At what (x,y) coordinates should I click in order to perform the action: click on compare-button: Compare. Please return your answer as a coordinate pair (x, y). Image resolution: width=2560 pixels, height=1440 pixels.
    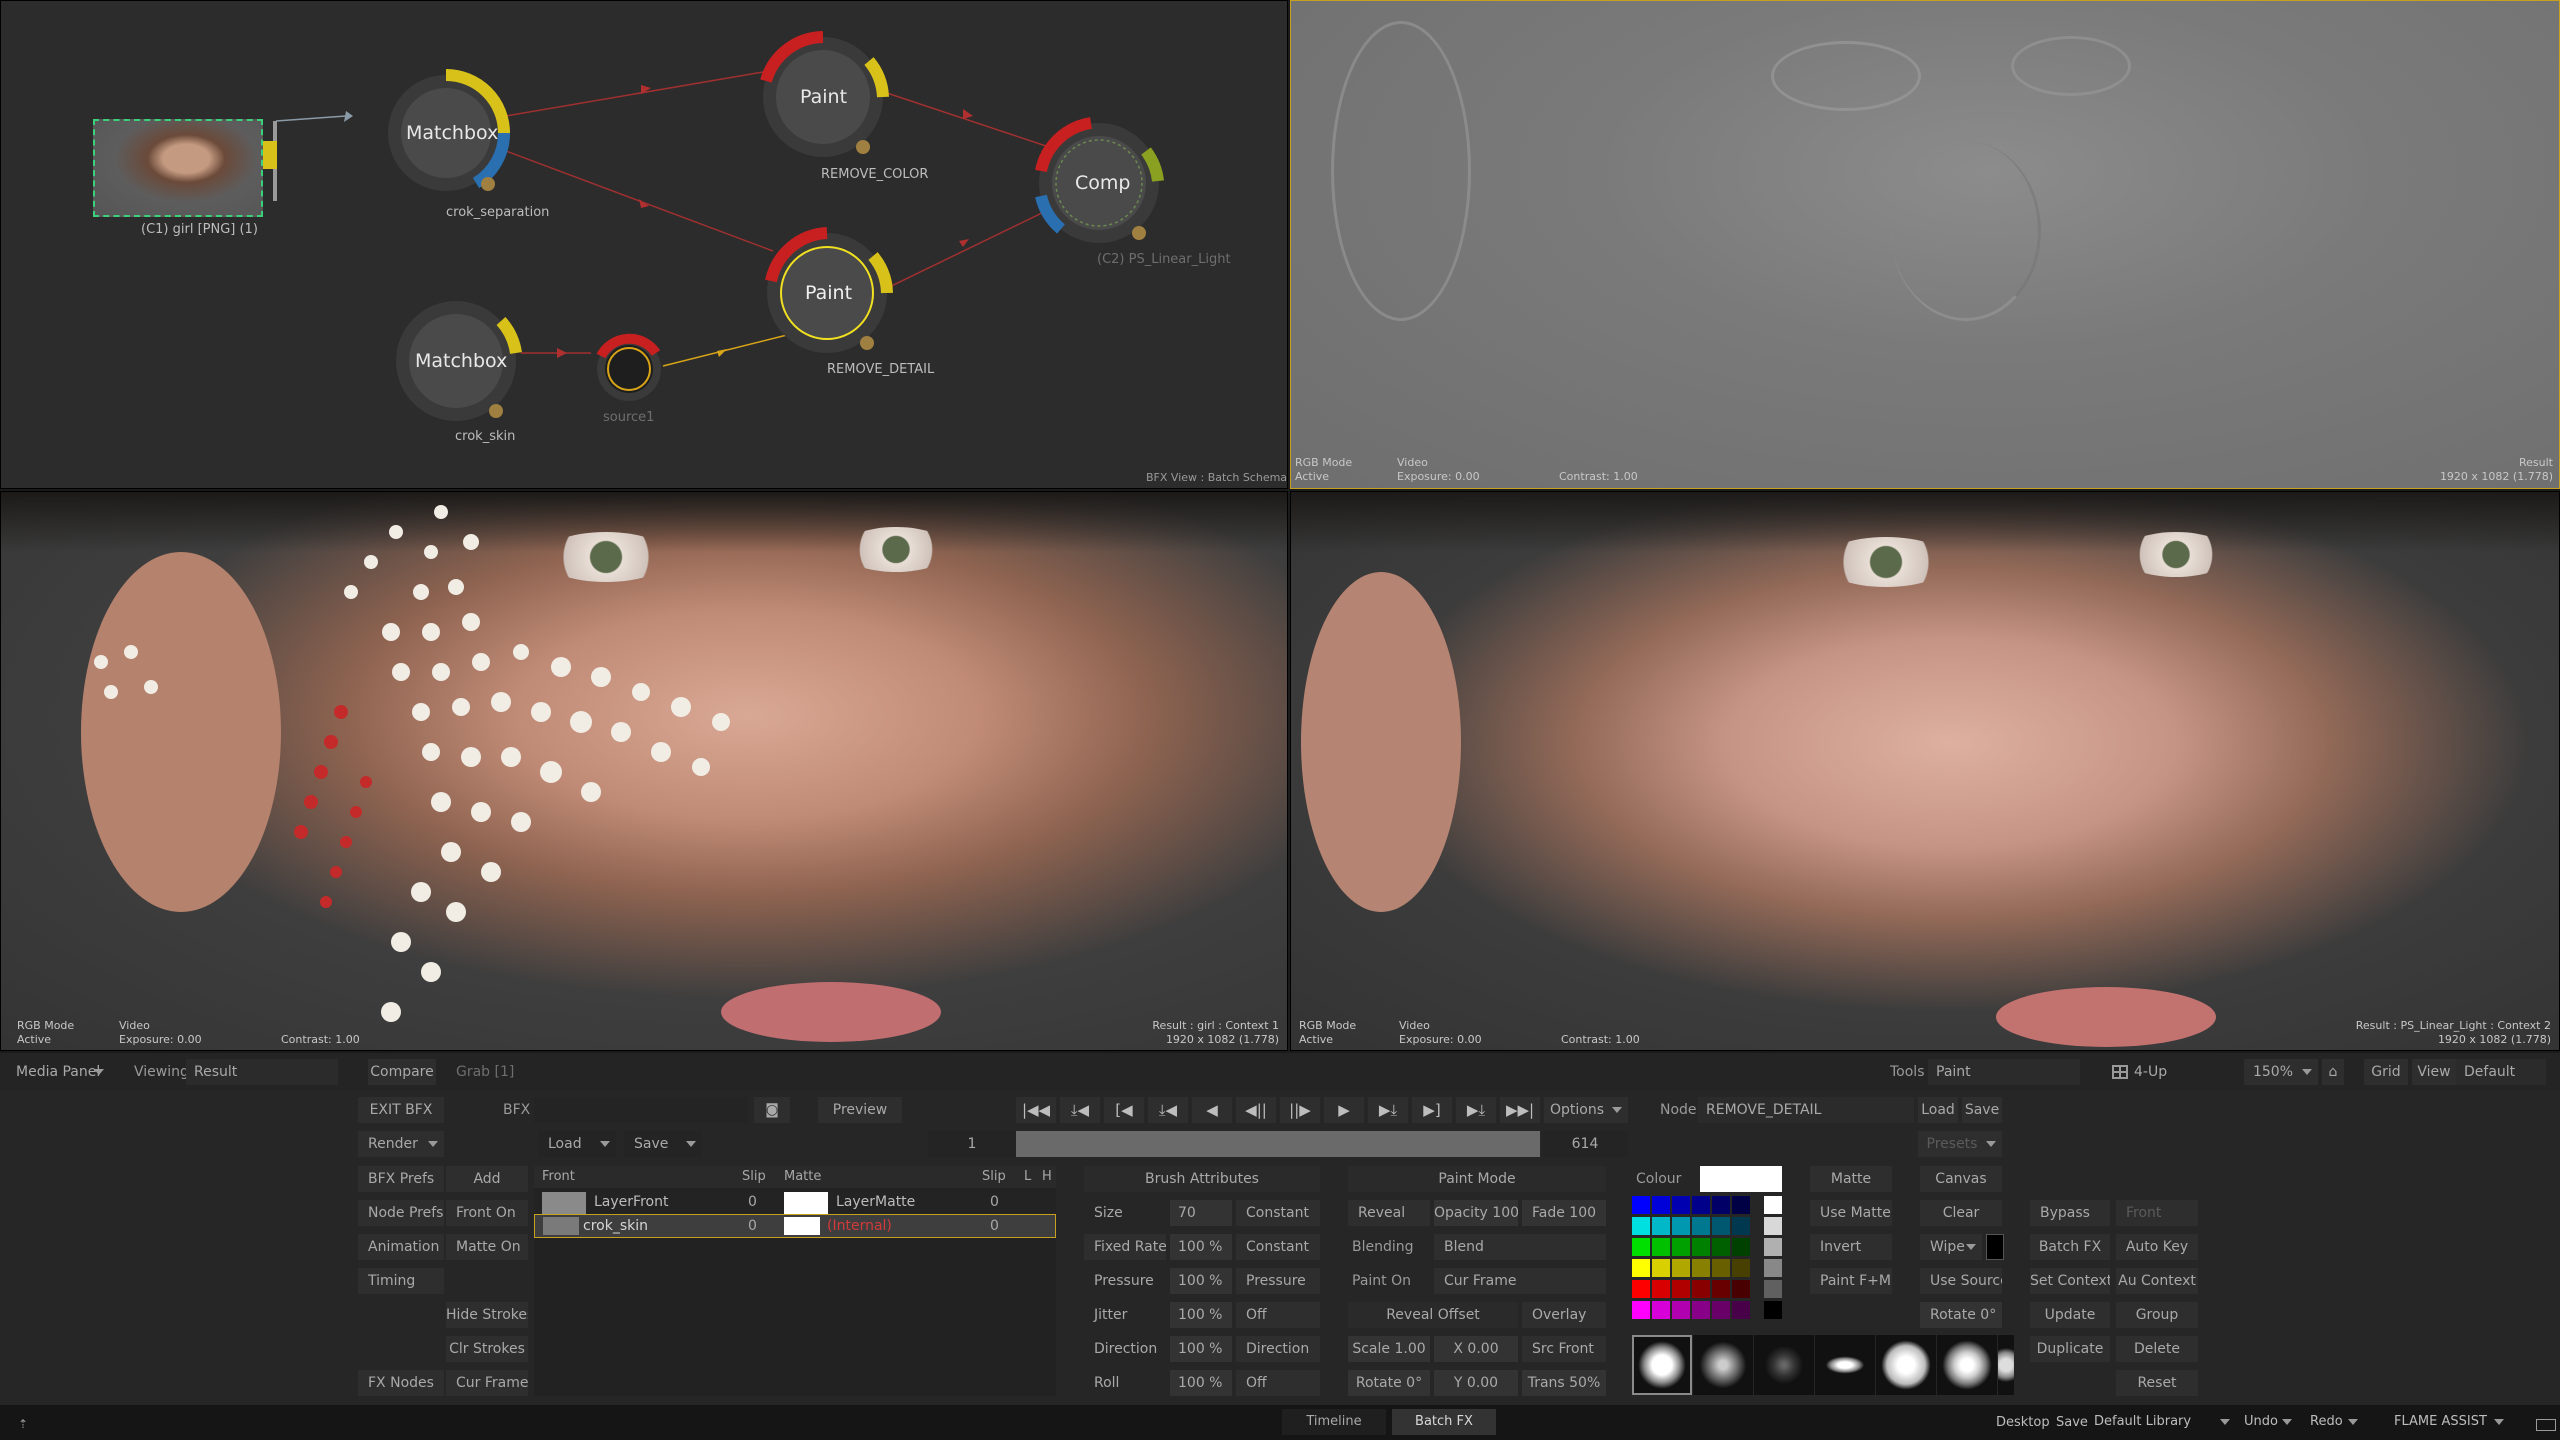
    Looking at the image, I should click on (402, 1072).